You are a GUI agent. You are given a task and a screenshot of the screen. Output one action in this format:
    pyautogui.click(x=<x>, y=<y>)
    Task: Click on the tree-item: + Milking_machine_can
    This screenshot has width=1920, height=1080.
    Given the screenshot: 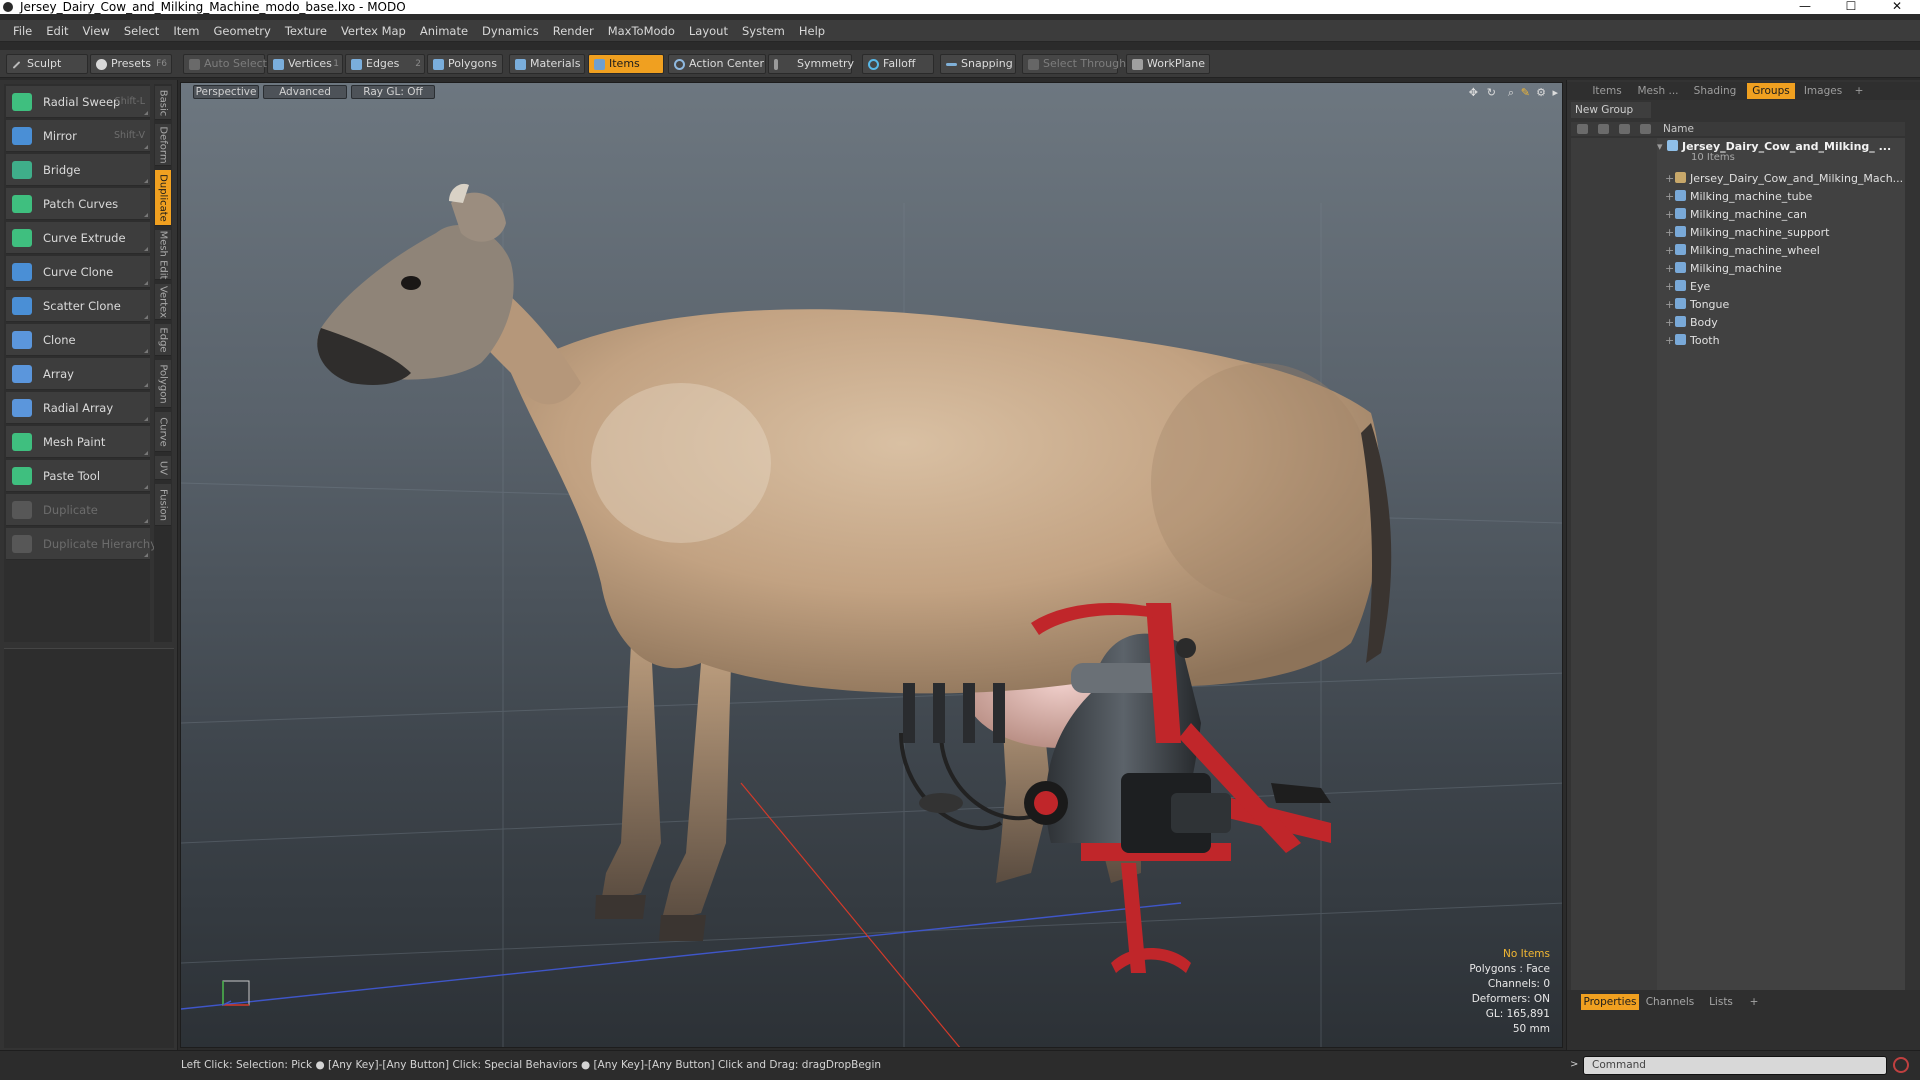 What is the action you would take?
    pyautogui.click(x=1781, y=215)
    